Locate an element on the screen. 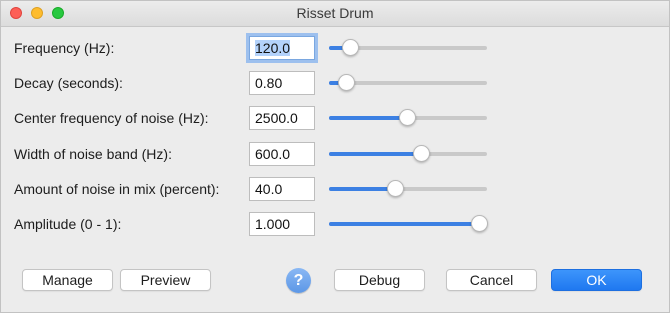 The image size is (670, 313). center-frequency-input: 2500.0 is located at coordinates (282, 118).